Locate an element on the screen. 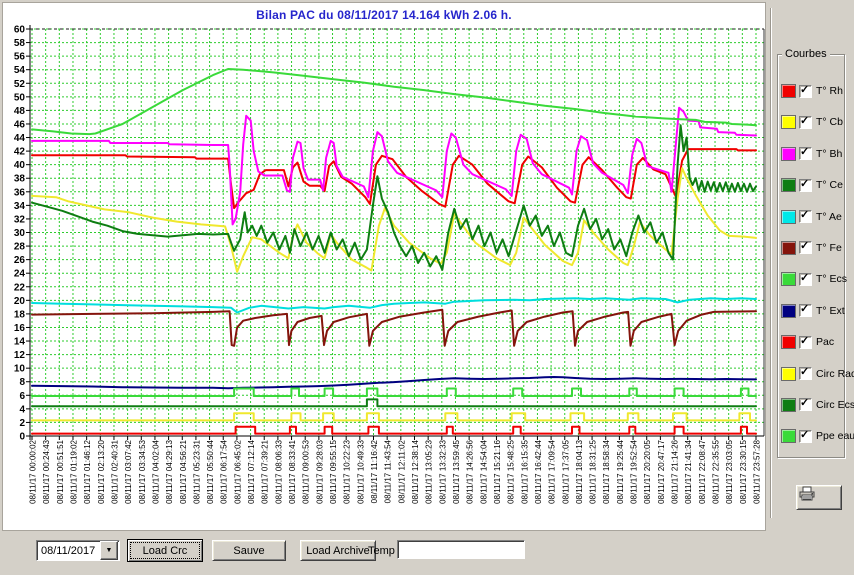 The width and height of the screenshot is (854, 575). legend-item-ppe-eau: ✓ Ppe eau is located at coordinates (817, 436).